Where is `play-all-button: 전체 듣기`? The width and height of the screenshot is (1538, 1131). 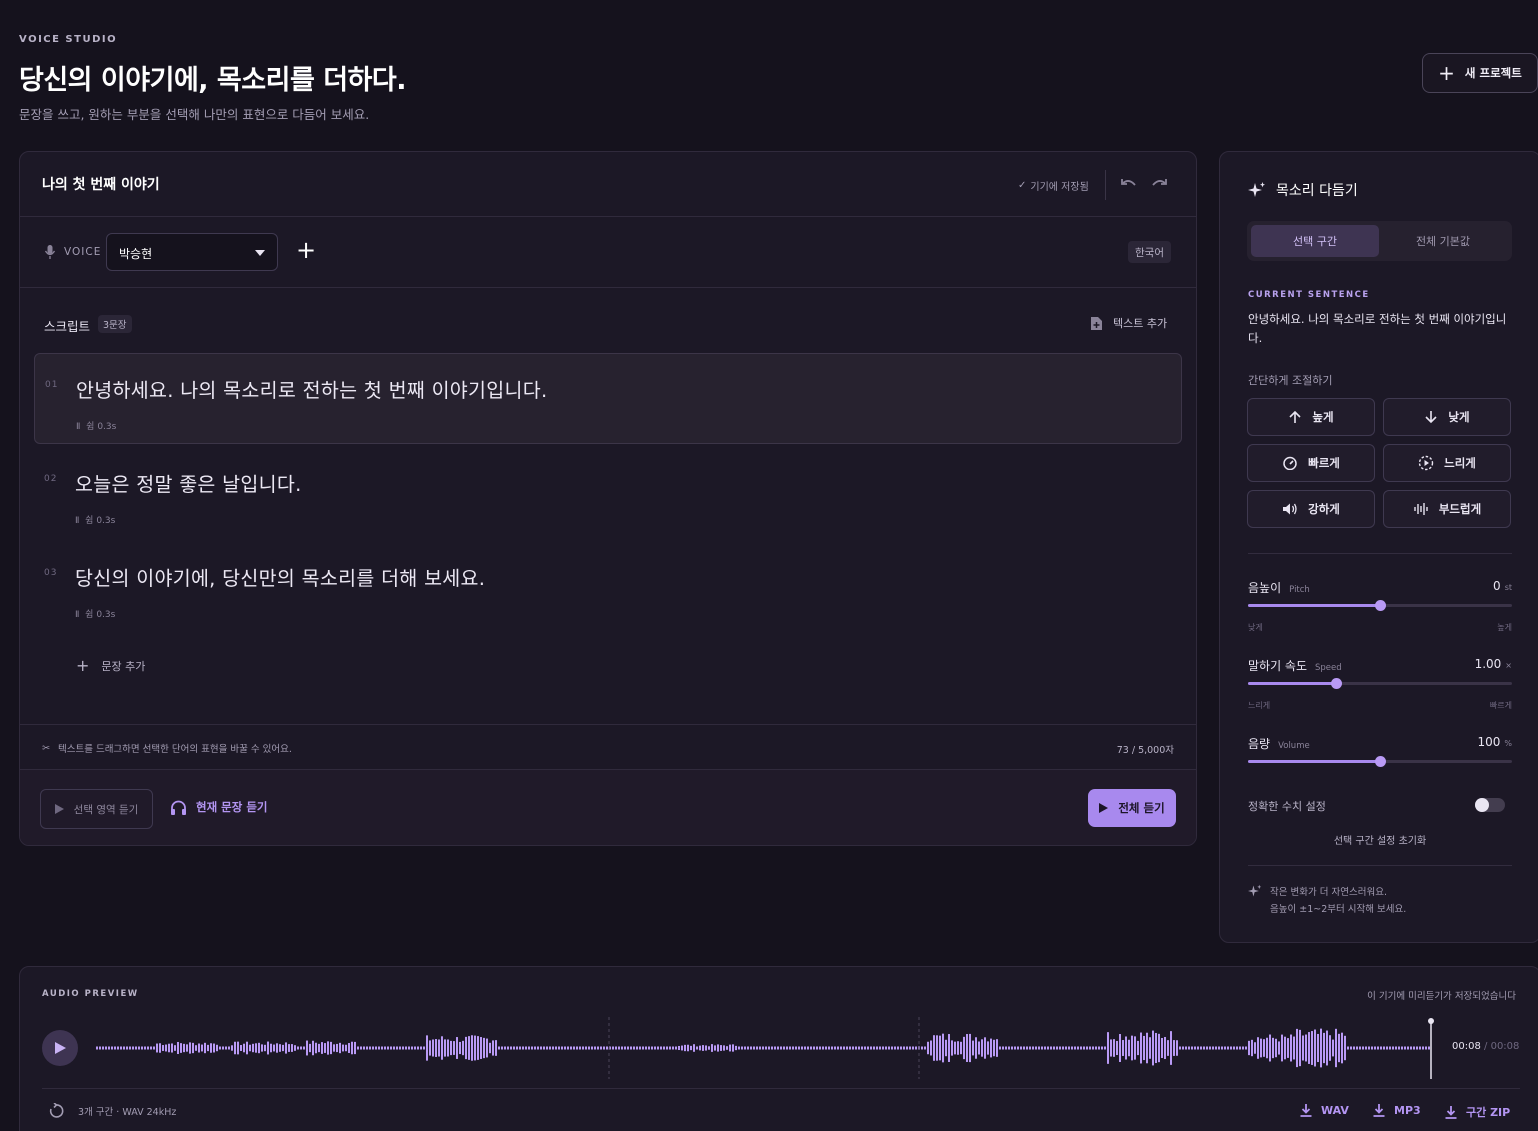
play-all-button: 전체 듣기 is located at coordinates (1132, 808).